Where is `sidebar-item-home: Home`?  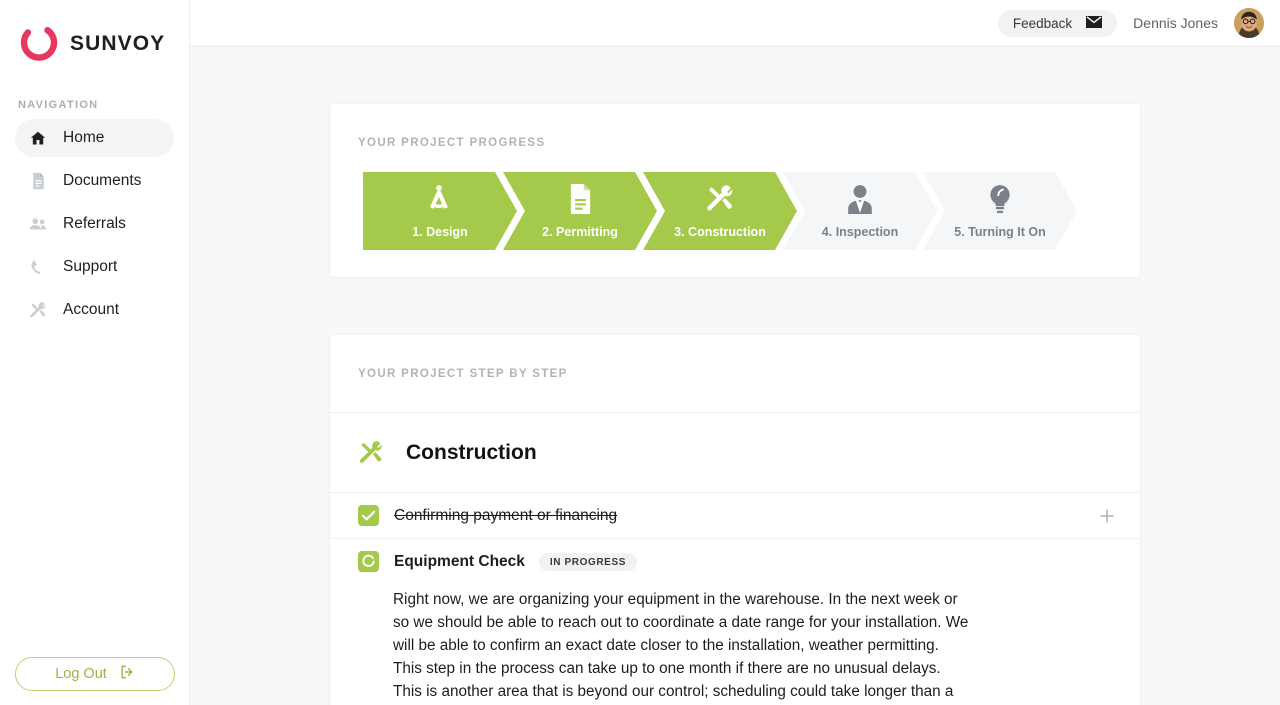
sidebar-item-home: Home is located at coordinates (94, 138).